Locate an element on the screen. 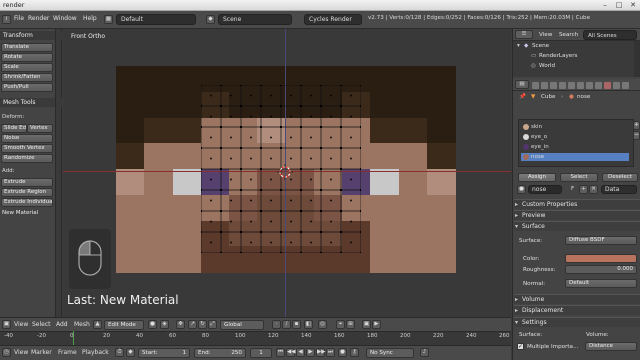 Image resolution: width=640 pixels, height=360 pixels. material-slot-eye-o: eye_o is located at coordinates (575, 137).